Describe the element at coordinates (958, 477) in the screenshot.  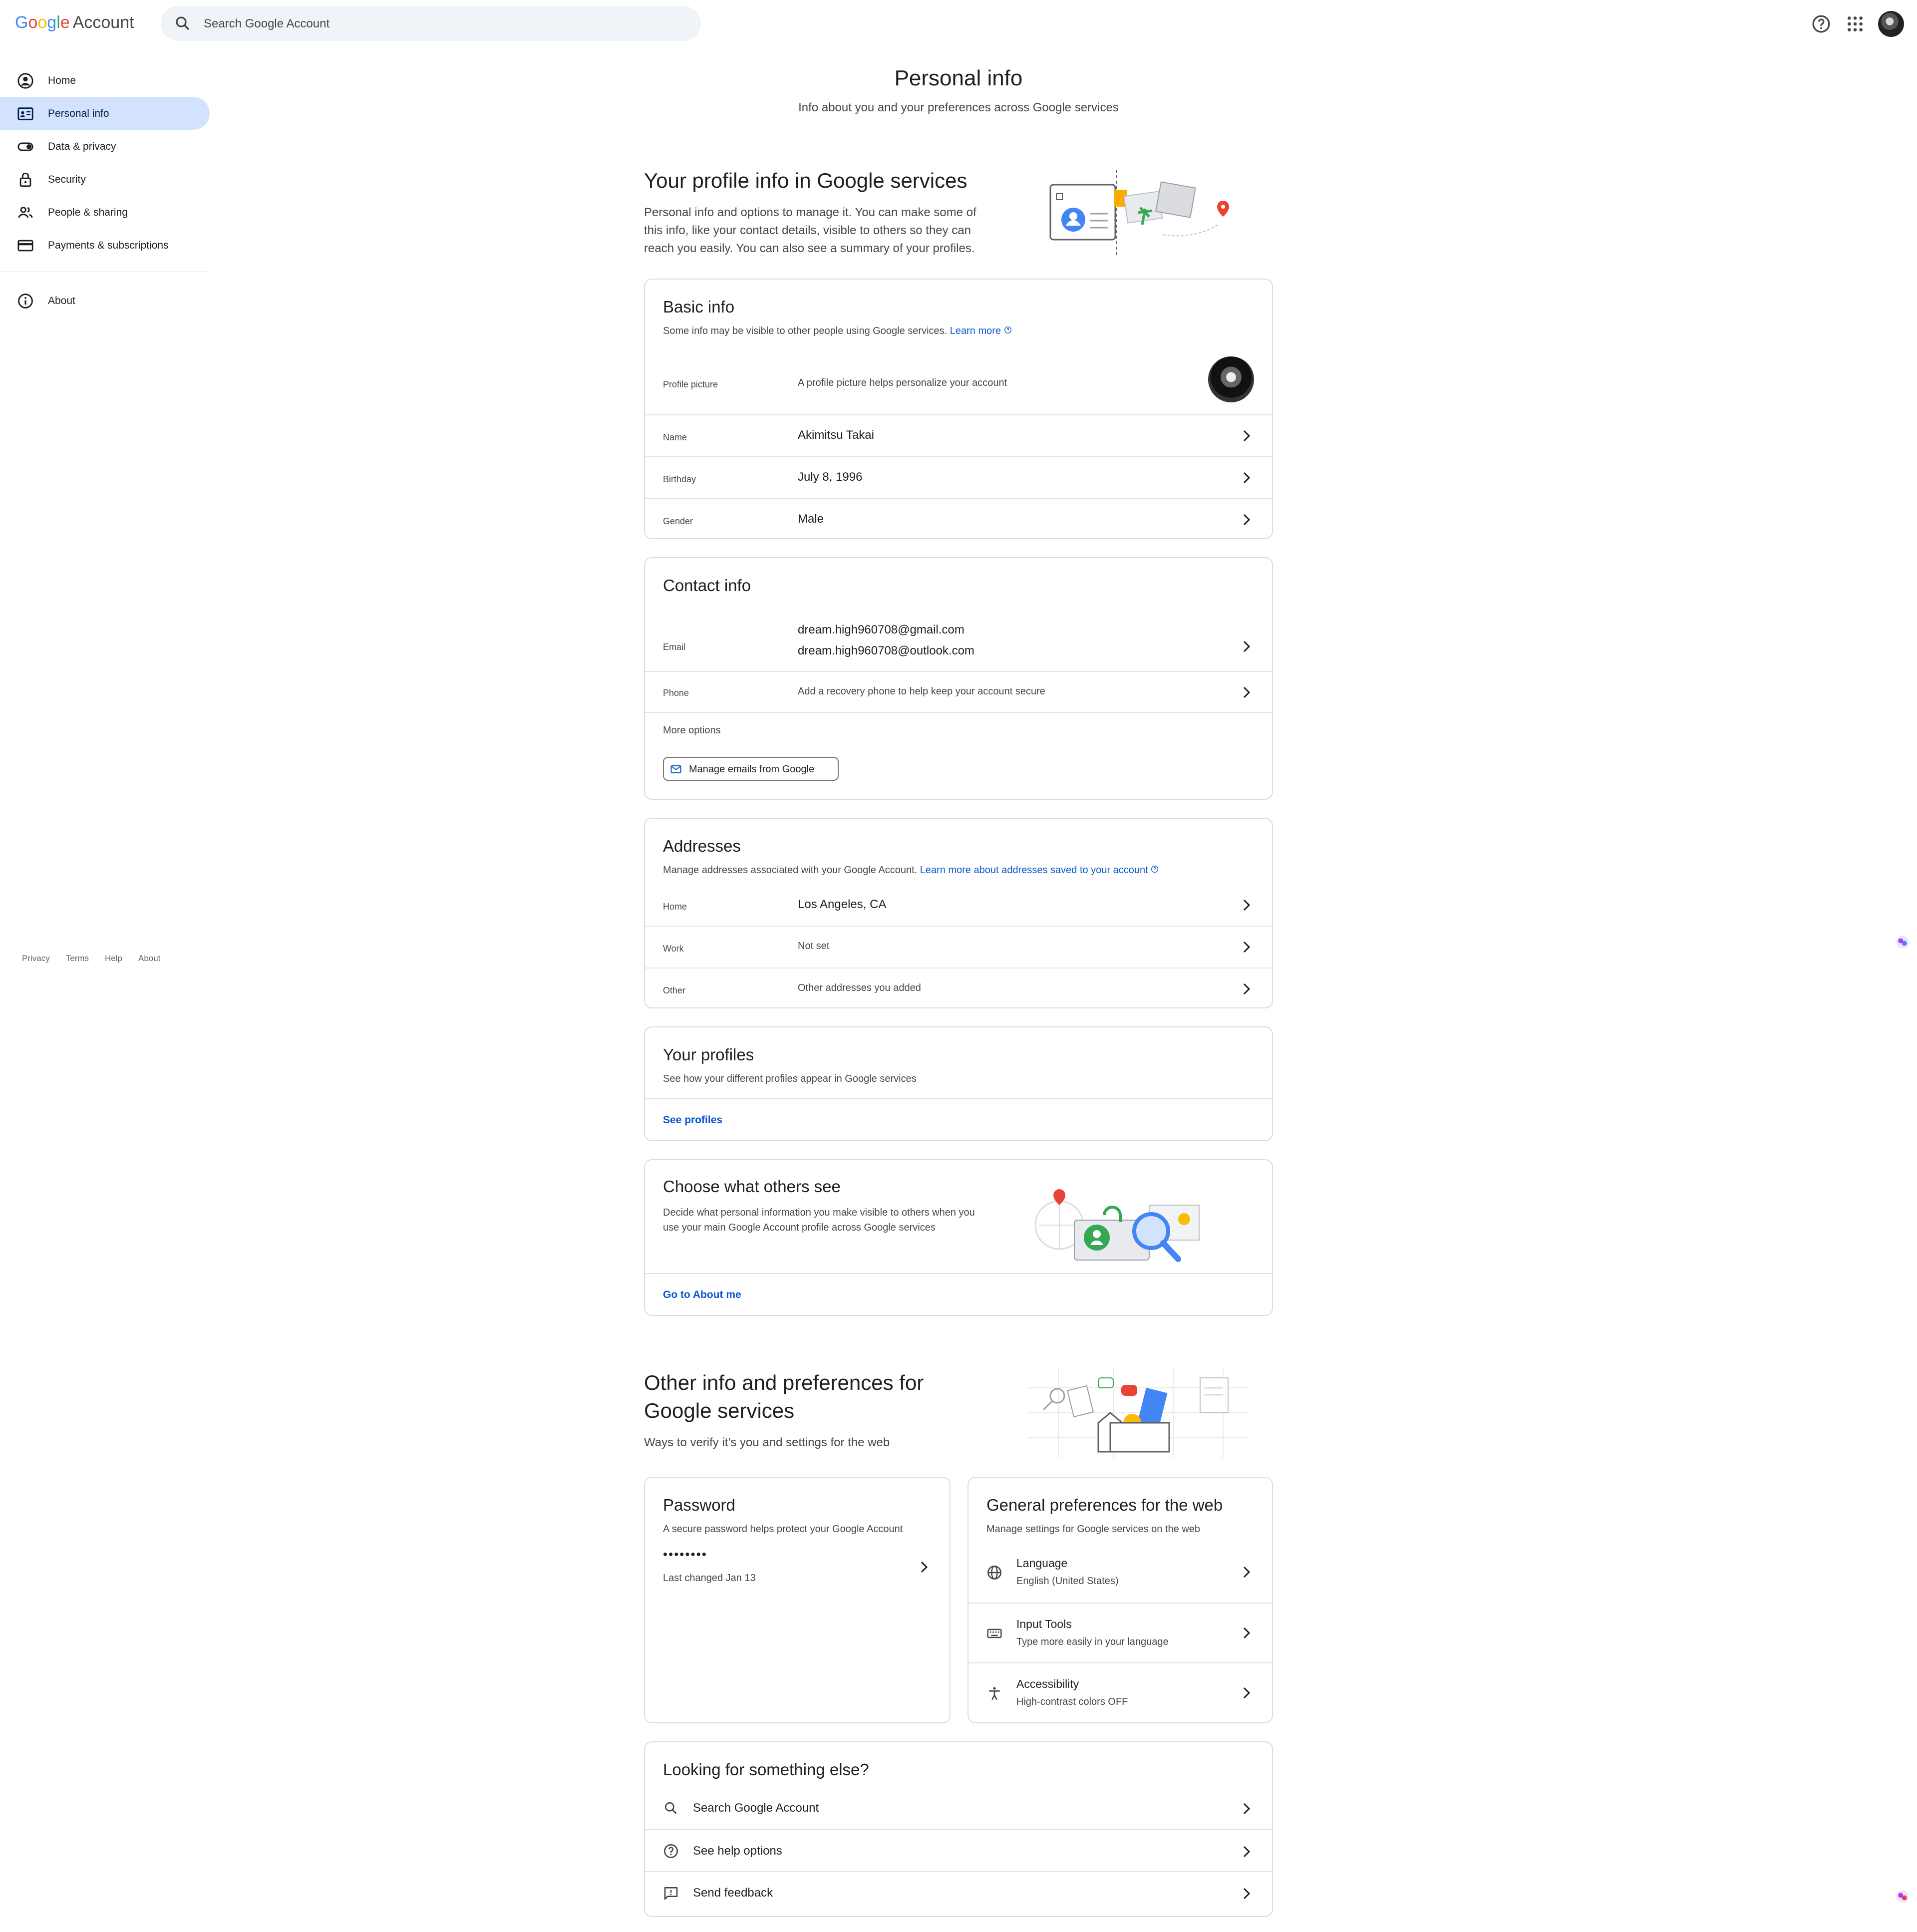
I see `birthday-row: Birthday July 8, 1996` at that location.